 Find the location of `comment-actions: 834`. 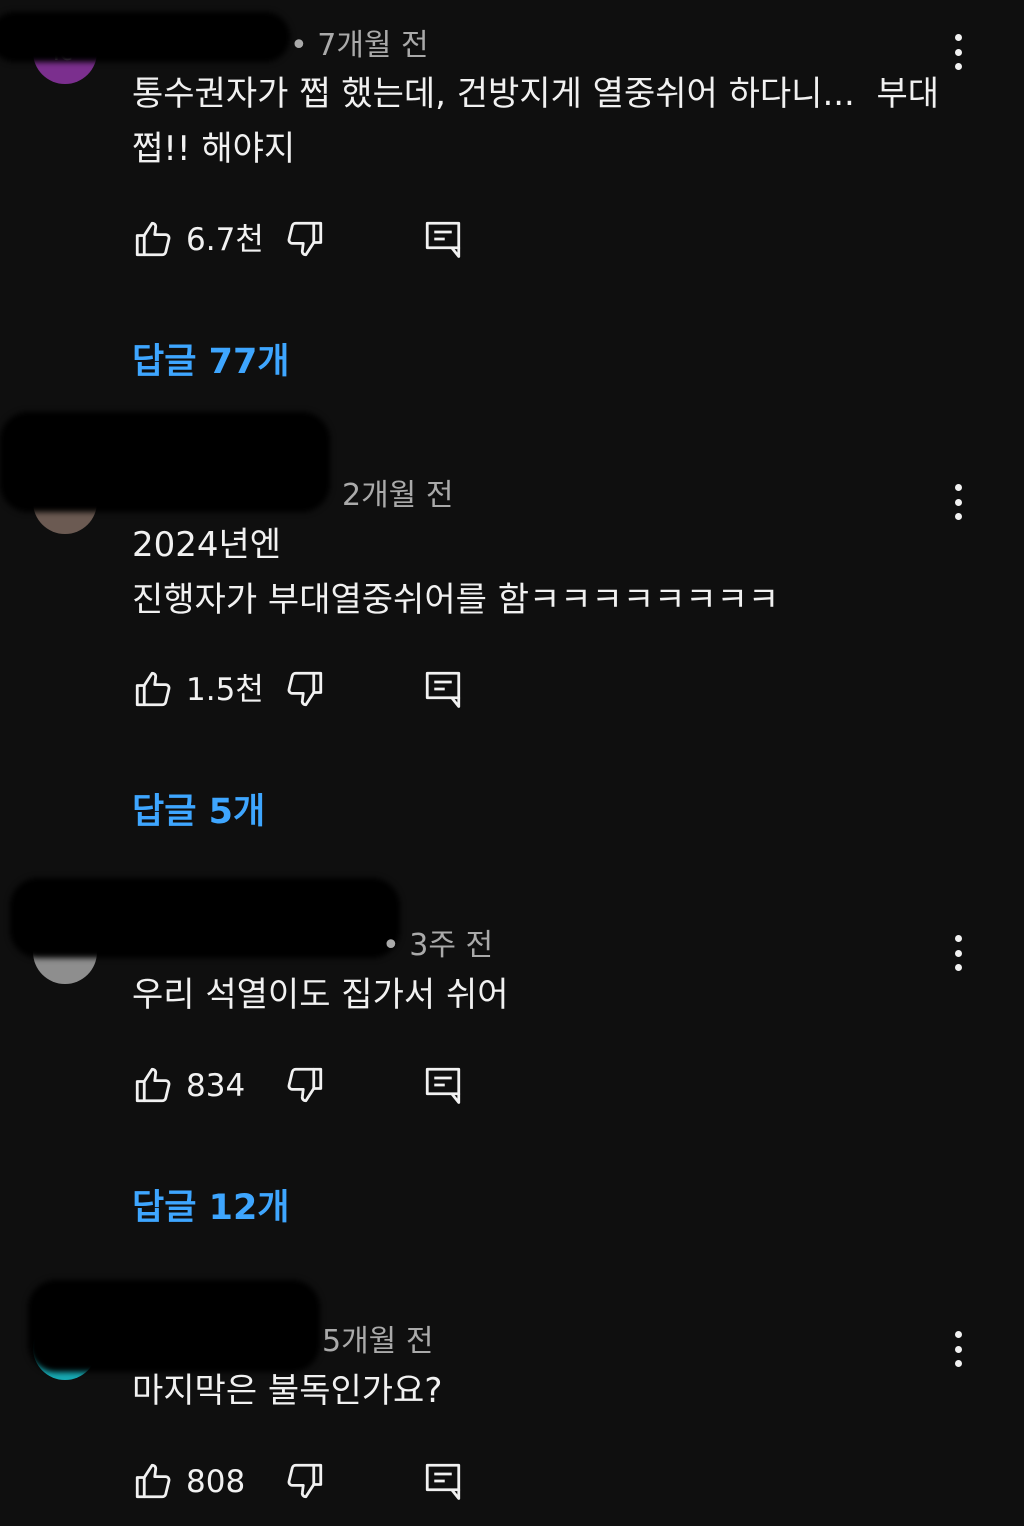

comment-actions: 834 is located at coordinates (312, 1089).